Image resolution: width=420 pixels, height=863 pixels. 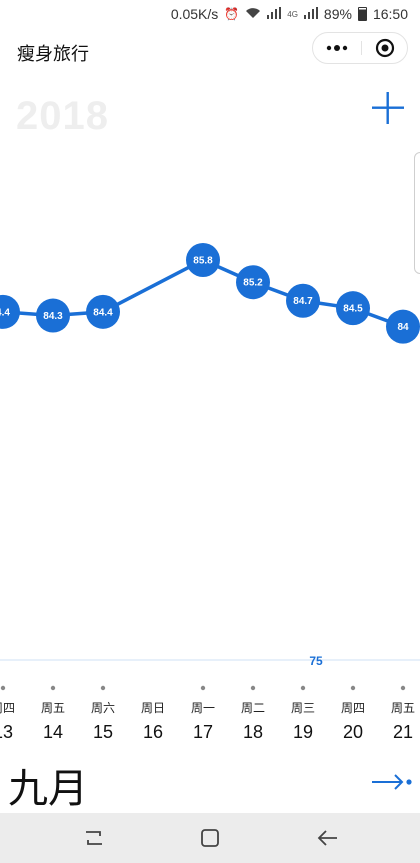 I want to click on data-point-label: 84.3, so click(x=53, y=316).